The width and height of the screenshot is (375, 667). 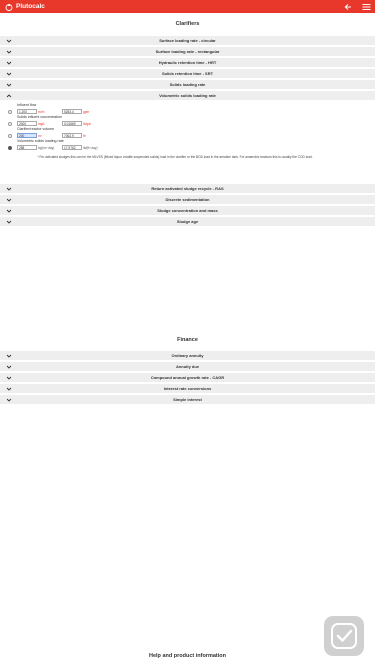 I want to click on checkmark-app-icon, so click(x=344, y=636).